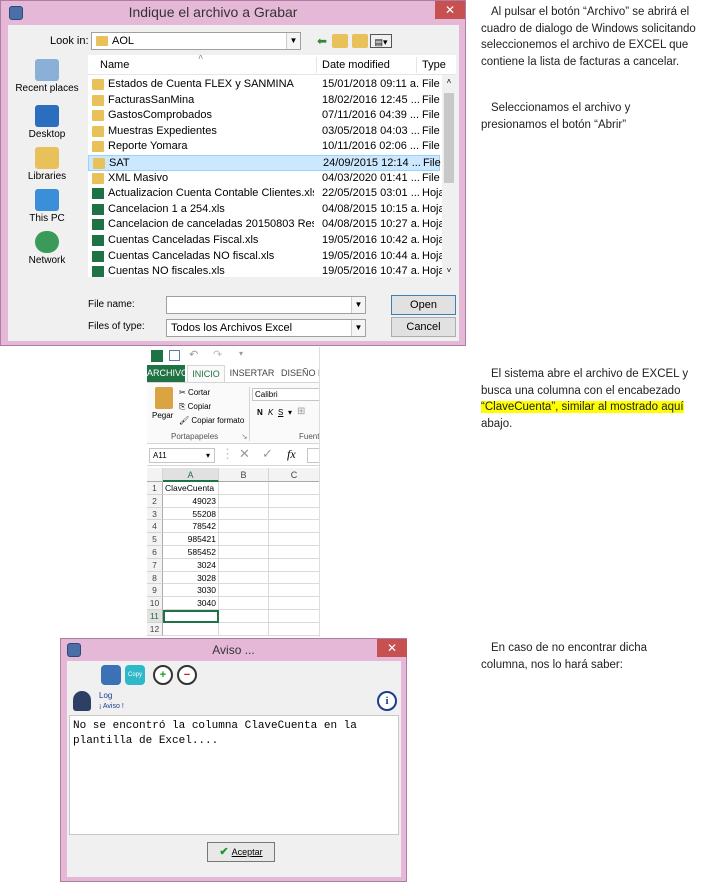 The width and height of the screenshot is (709, 882). Describe the element at coordinates (162, 415) in the screenshot. I see `paste-label: Pegar` at that location.